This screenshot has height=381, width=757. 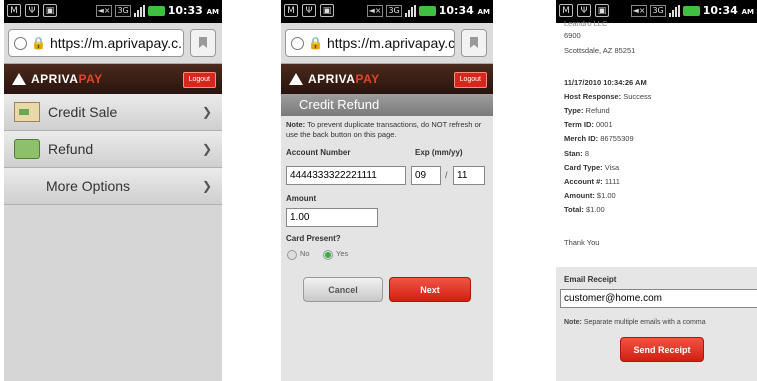 I want to click on receipt-total: Total: $1.00, so click(x=584, y=209).